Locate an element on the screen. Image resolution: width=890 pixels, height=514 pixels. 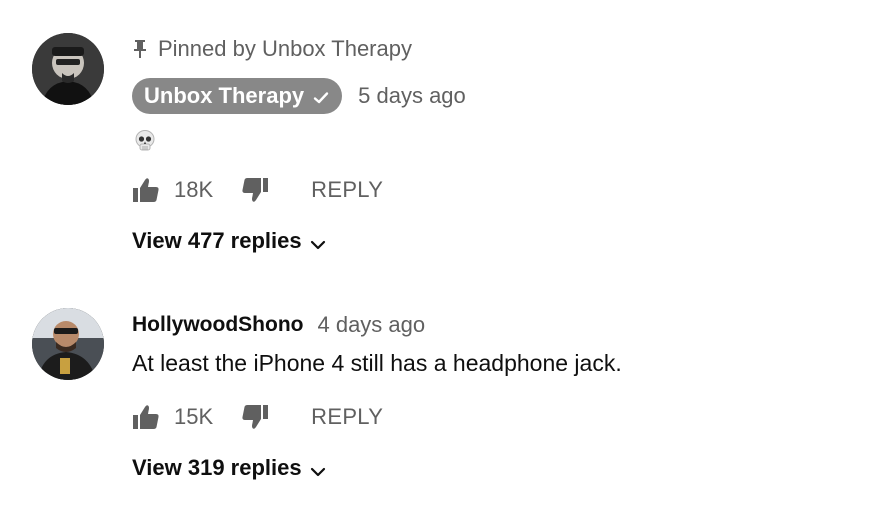
view-replies-button: View 477 replies is located at coordinates (229, 241).